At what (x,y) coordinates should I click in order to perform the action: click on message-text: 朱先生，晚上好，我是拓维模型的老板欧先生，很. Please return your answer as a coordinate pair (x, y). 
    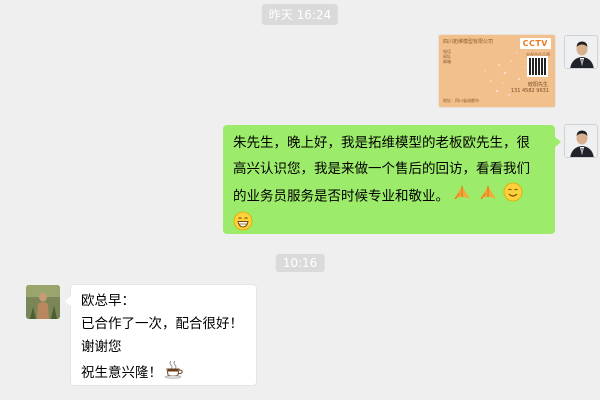
    Looking at the image, I should click on (381, 143).